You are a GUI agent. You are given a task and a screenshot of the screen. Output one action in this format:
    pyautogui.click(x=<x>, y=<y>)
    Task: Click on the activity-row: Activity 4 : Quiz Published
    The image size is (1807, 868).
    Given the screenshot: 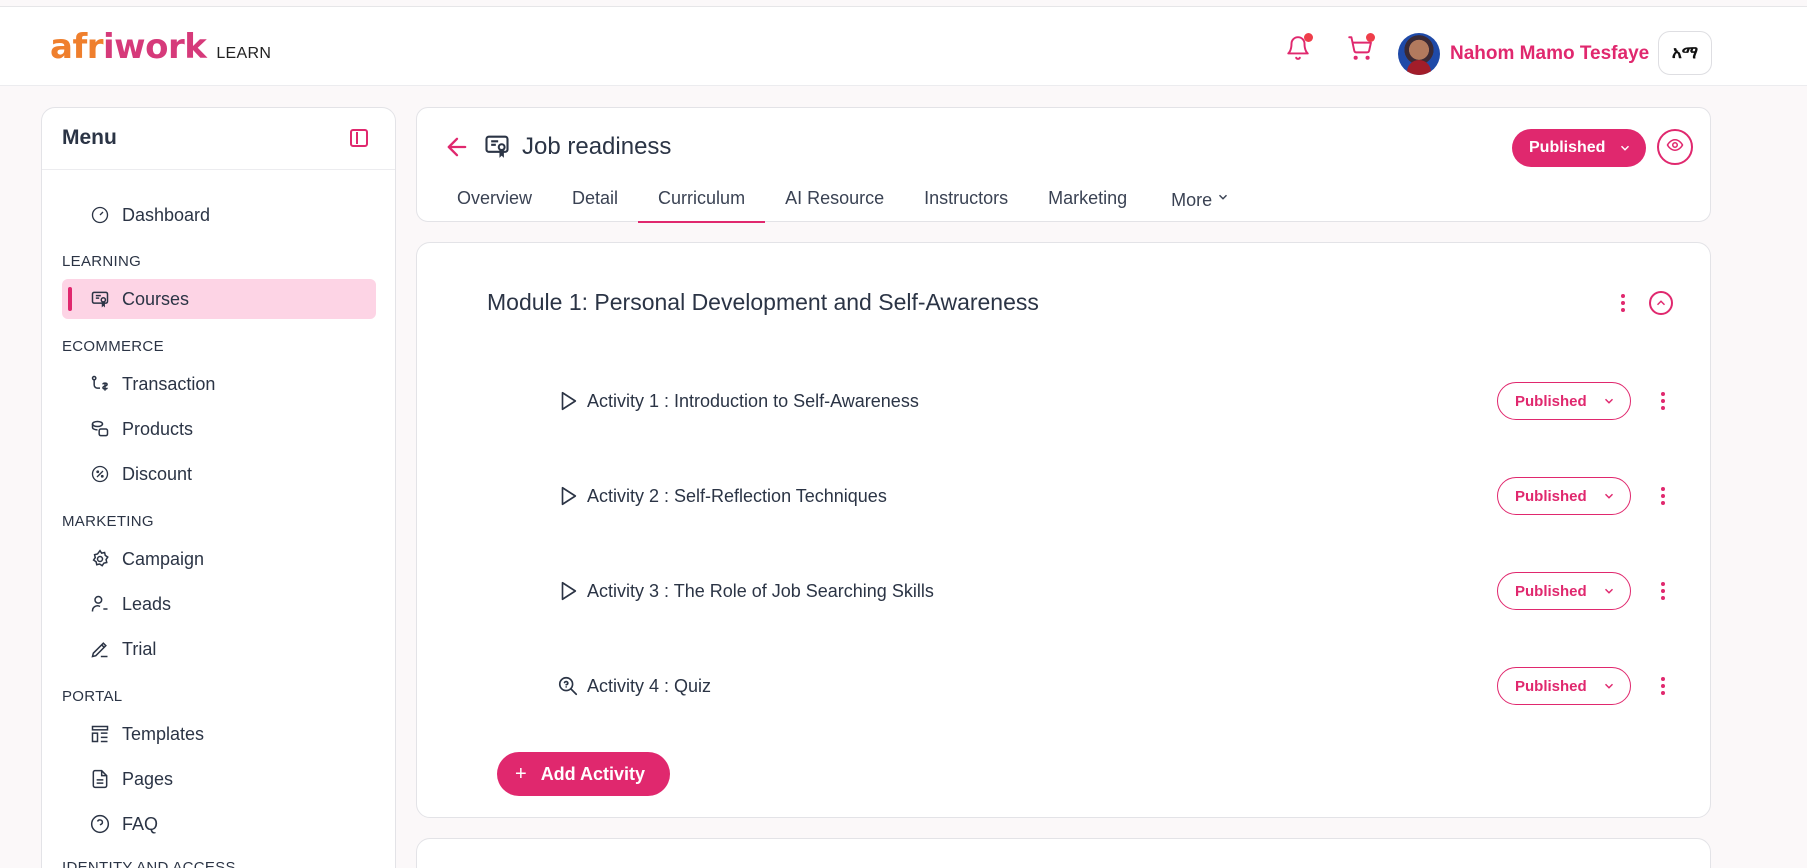 What is the action you would take?
    pyautogui.click(x=1122, y=687)
    